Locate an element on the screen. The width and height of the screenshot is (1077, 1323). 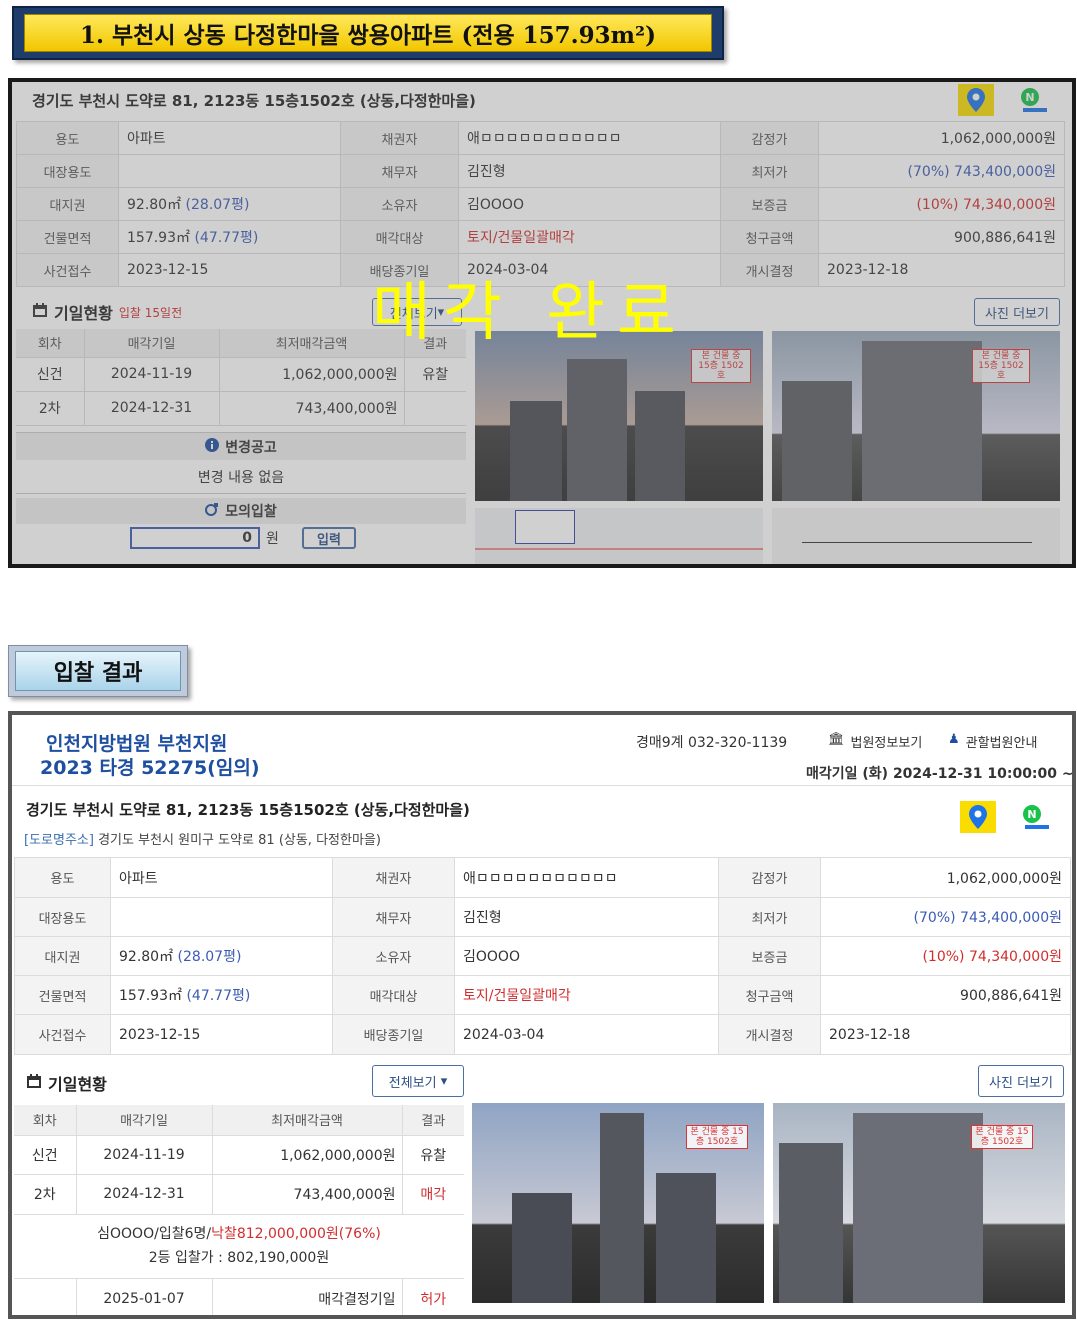
decision-result: 허가 is located at coordinates (432, 1296).